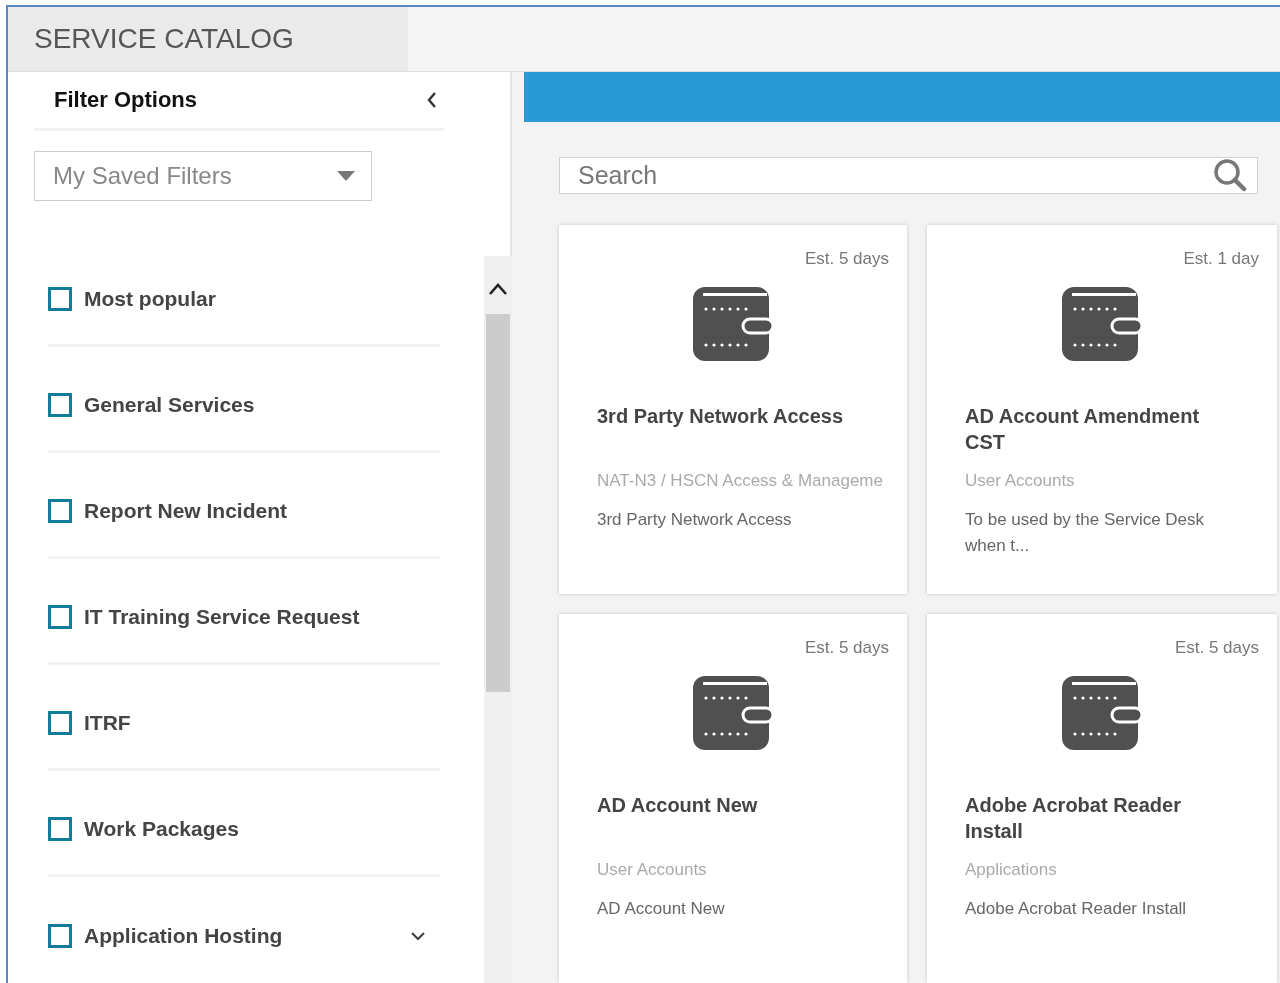  I want to click on estimate-label: Est. 1 day, so click(1221, 259).